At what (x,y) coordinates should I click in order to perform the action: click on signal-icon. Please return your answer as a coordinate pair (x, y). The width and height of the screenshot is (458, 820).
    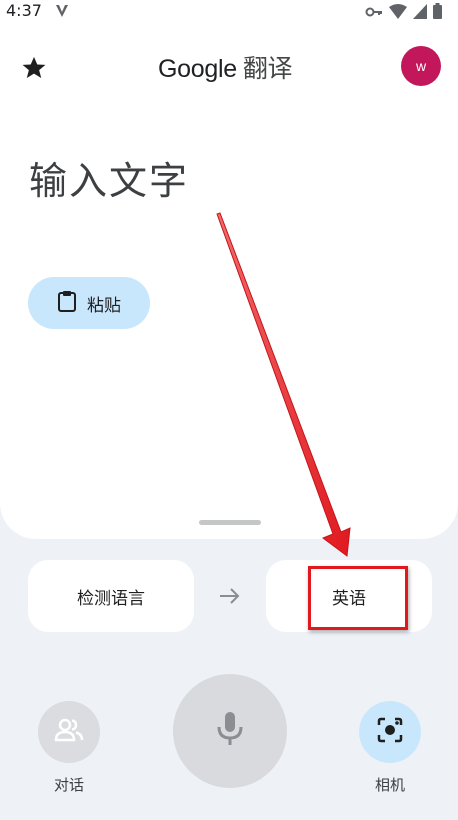
    Looking at the image, I should click on (420, 13).